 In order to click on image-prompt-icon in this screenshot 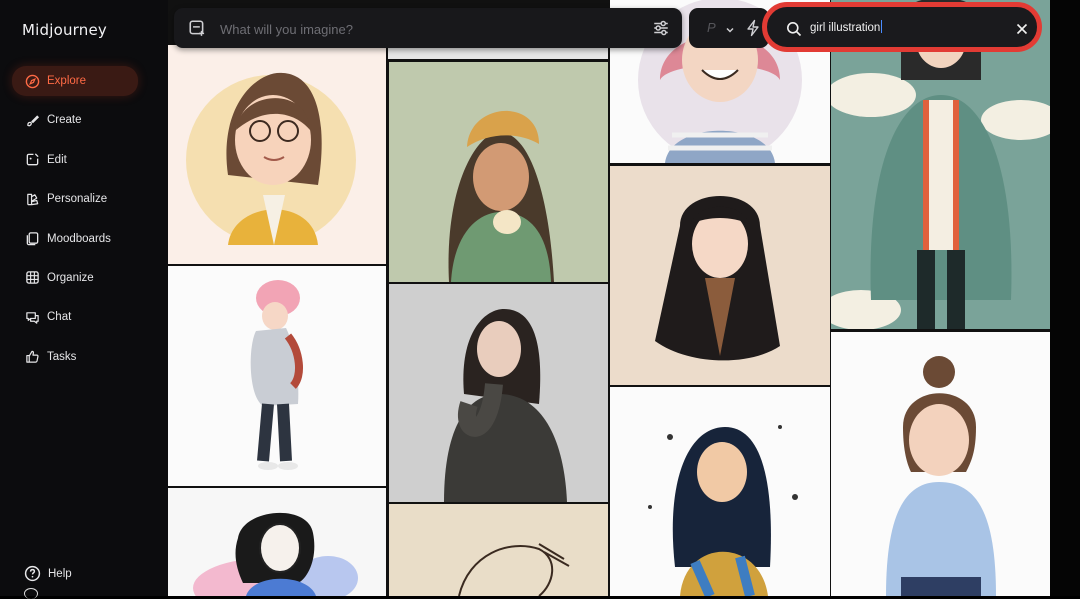, I will do `click(197, 28)`.